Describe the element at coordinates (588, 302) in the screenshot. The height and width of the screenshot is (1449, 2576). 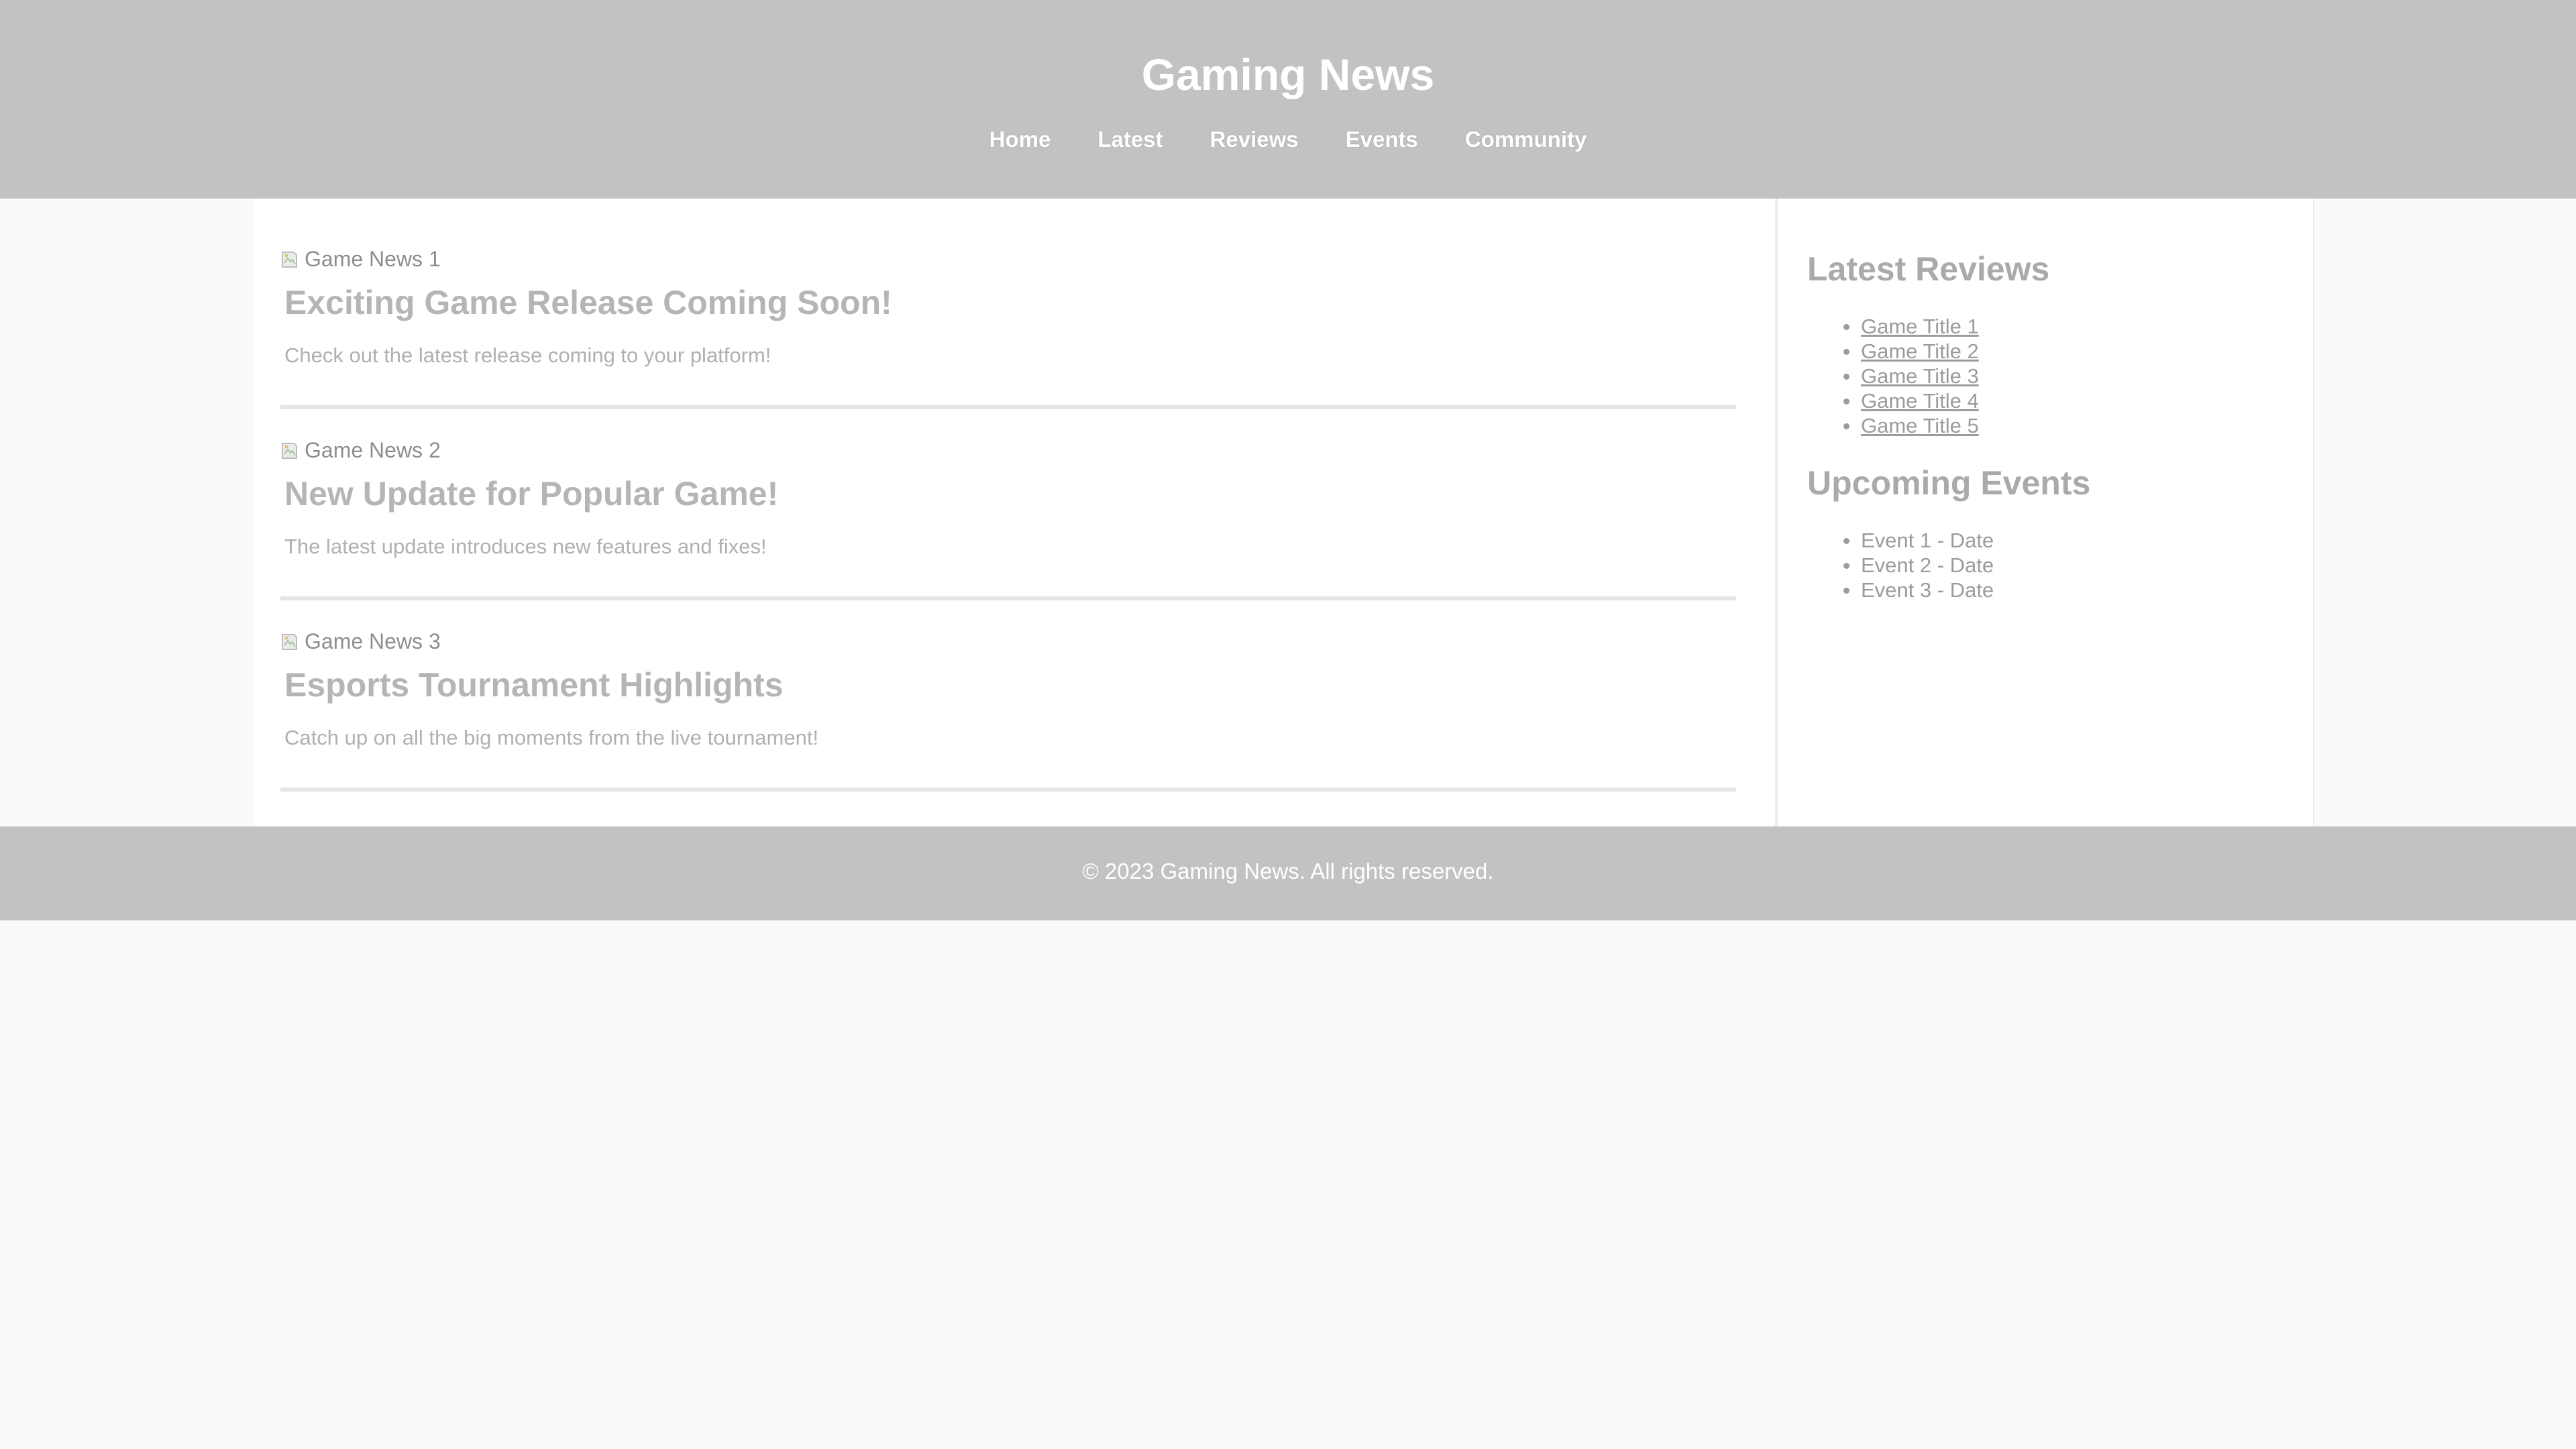
I see `article-title: Exciting Game Release Coming Soon!` at that location.